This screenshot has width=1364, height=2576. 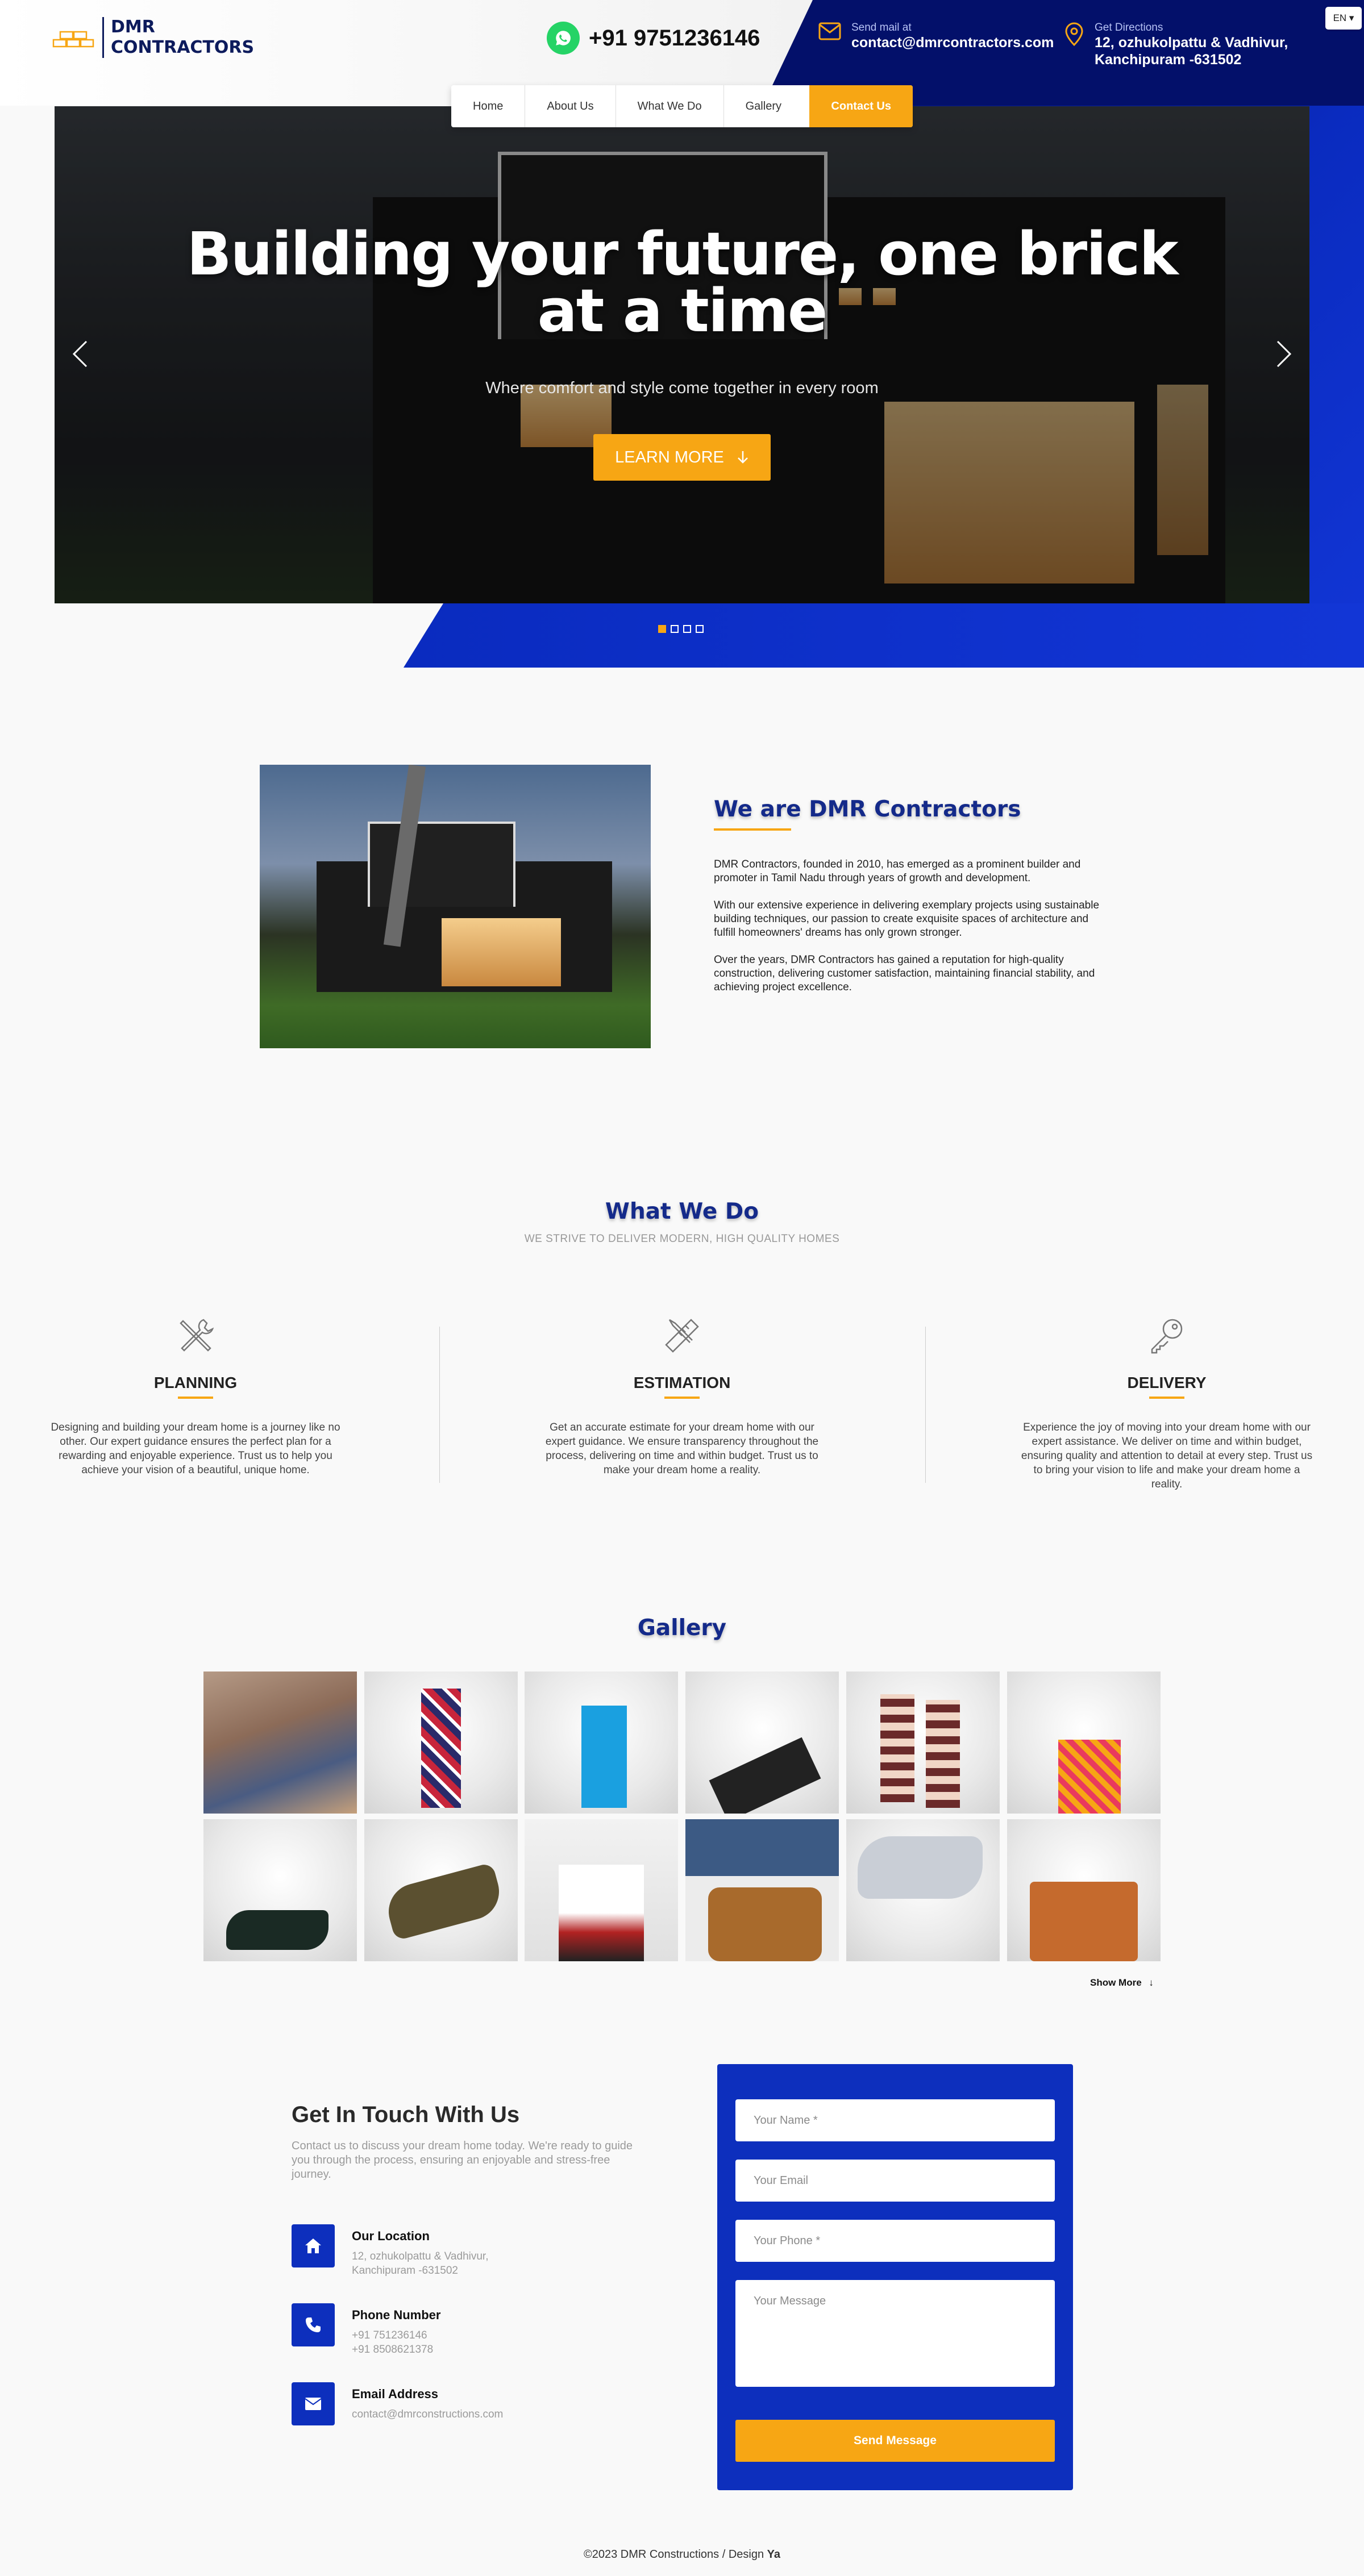 I want to click on contact-title: Get In Touch With Us, so click(x=406, y=2114).